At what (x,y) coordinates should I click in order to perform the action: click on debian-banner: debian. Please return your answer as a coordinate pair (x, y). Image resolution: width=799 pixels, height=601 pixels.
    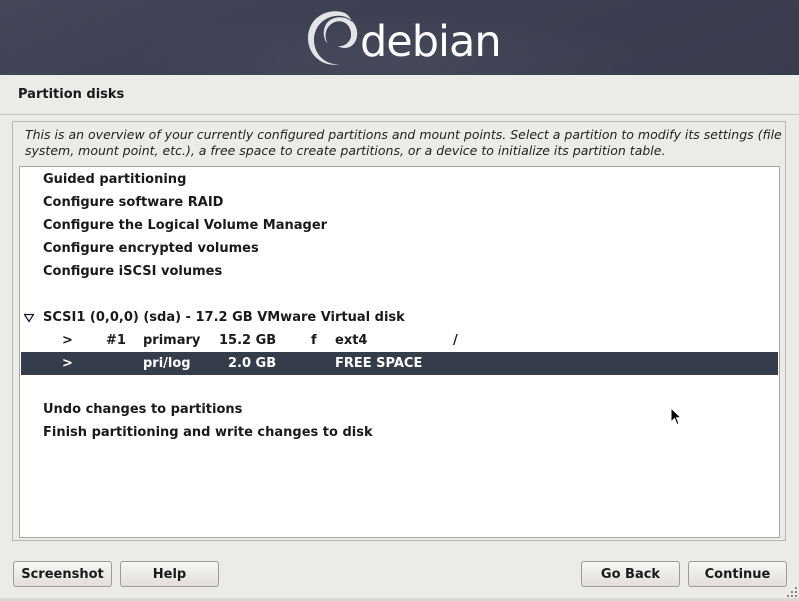
    Looking at the image, I should click on (399, 37).